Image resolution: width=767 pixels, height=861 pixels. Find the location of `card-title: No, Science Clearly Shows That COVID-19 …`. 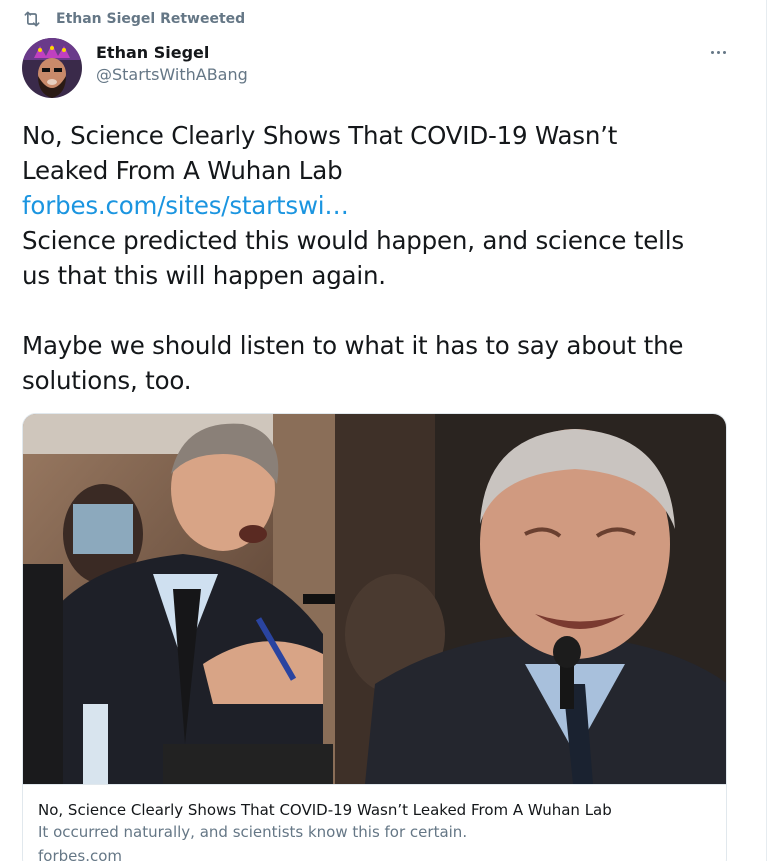

card-title: No, Science Clearly Shows That COVID-19 … is located at coordinates (382, 810).